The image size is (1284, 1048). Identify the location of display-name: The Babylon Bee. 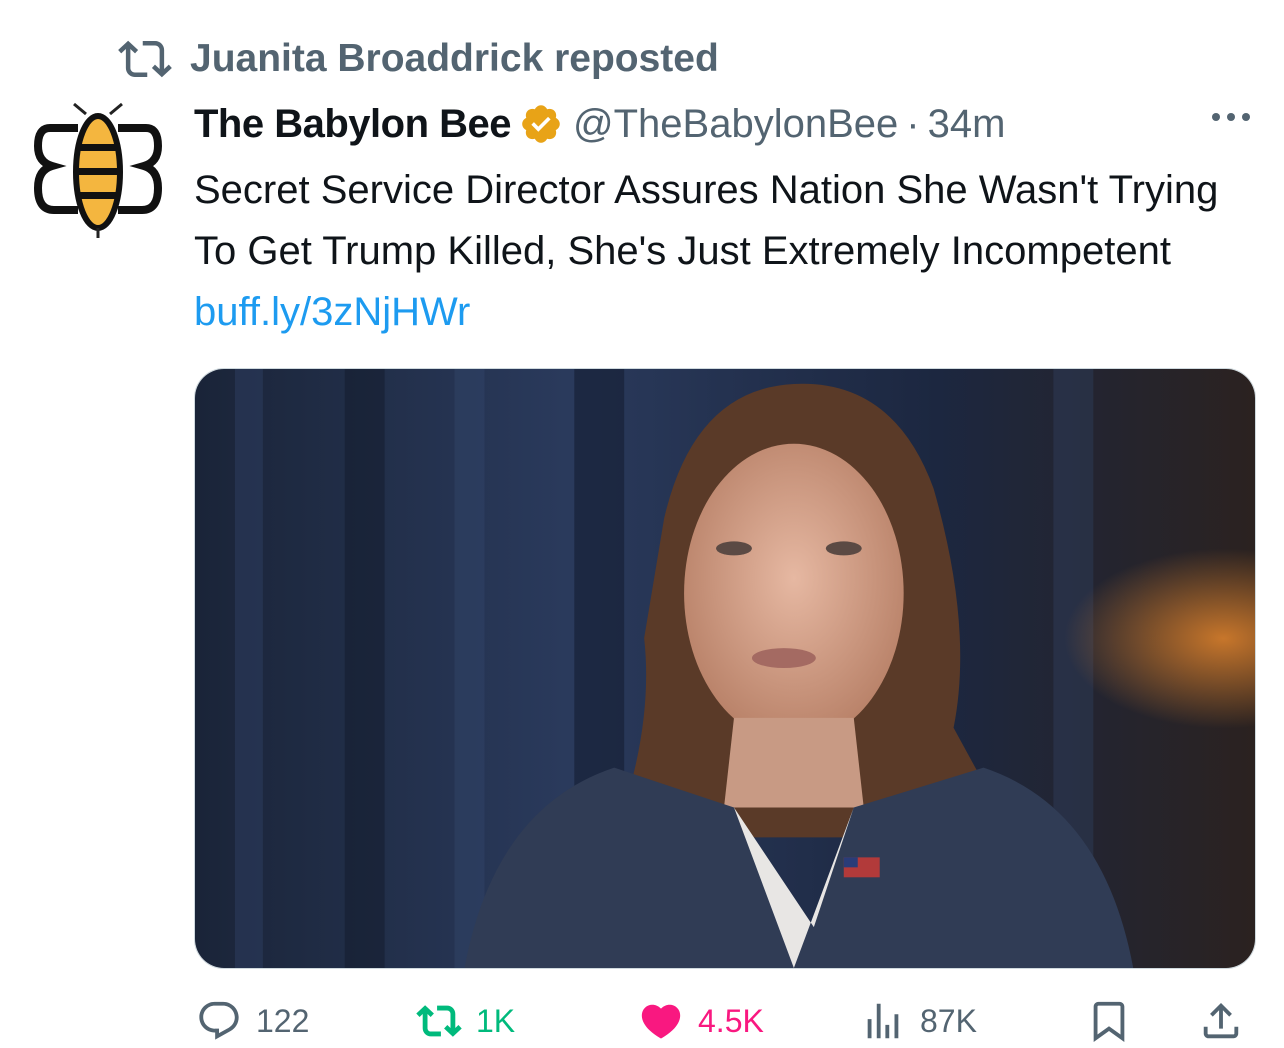
(353, 124).